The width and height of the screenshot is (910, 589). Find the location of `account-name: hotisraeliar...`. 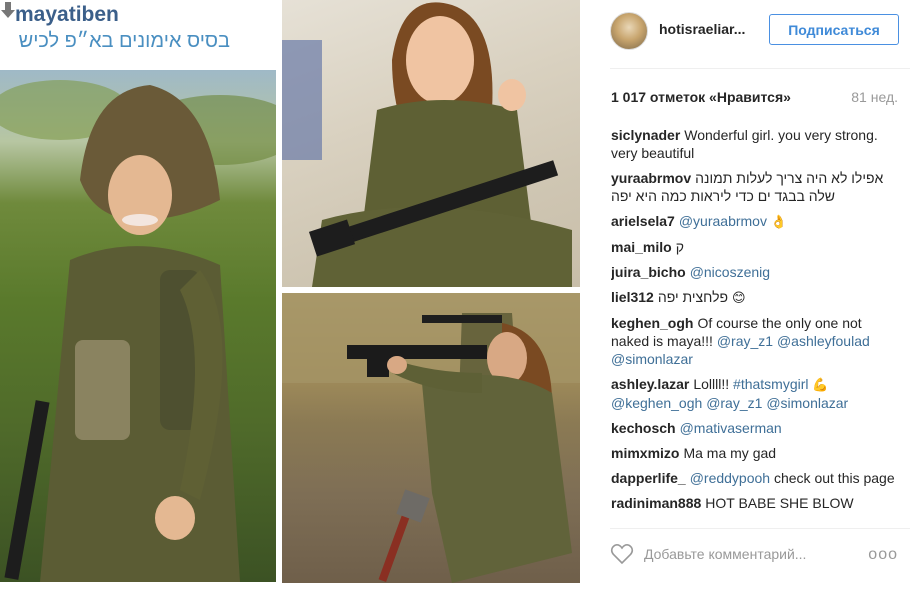

account-name: hotisraeliar... is located at coordinates (702, 29).